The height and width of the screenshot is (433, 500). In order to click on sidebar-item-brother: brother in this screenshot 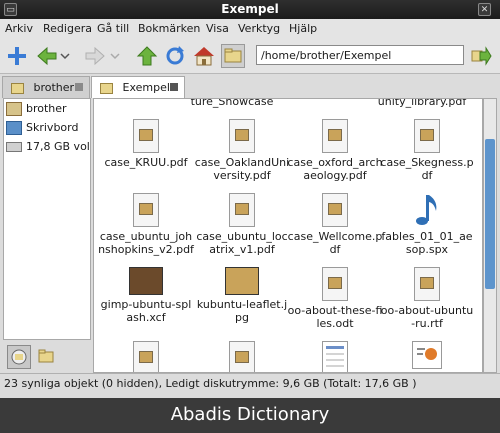, I will do `click(36, 111)`.